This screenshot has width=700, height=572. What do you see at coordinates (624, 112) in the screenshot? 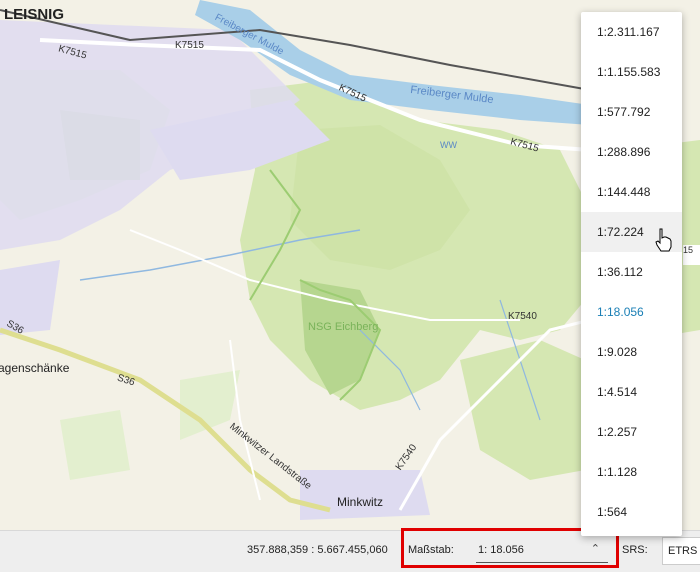
I see `scale-option-label: 1:577.792` at bounding box center [624, 112].